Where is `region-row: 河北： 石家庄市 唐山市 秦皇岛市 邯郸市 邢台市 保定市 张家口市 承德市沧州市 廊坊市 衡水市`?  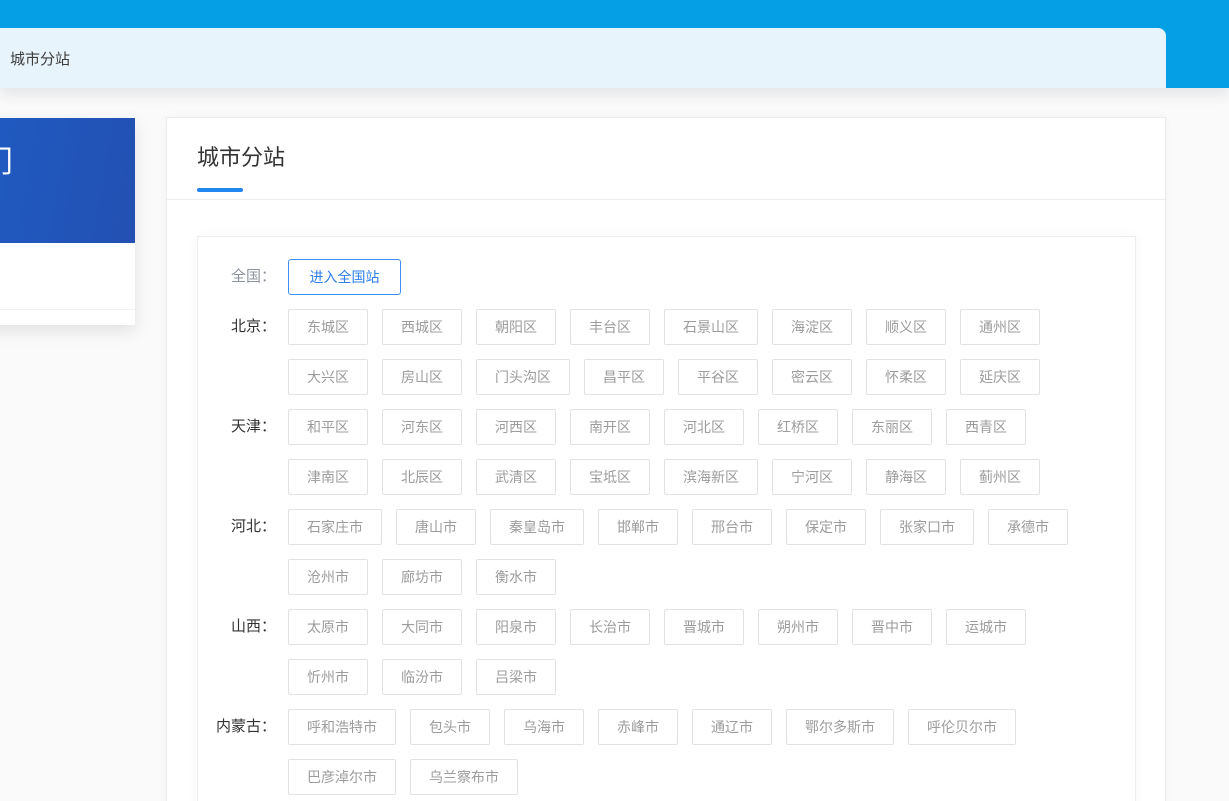
region-row: 河北： 石家庄市 唐山市 秦皇岛市 邯郸市 邢台市 保定市 张家口市 承德市沧州市 廊坊市 衡水市 is located at coordinates (661, 559).